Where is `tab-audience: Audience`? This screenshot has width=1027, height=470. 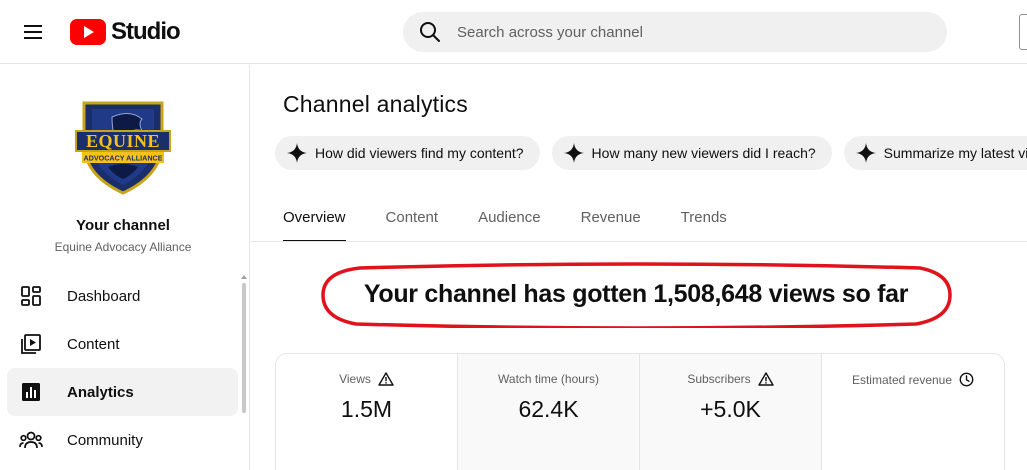
tab-audience: Audience is located at coordinates (509, 219).